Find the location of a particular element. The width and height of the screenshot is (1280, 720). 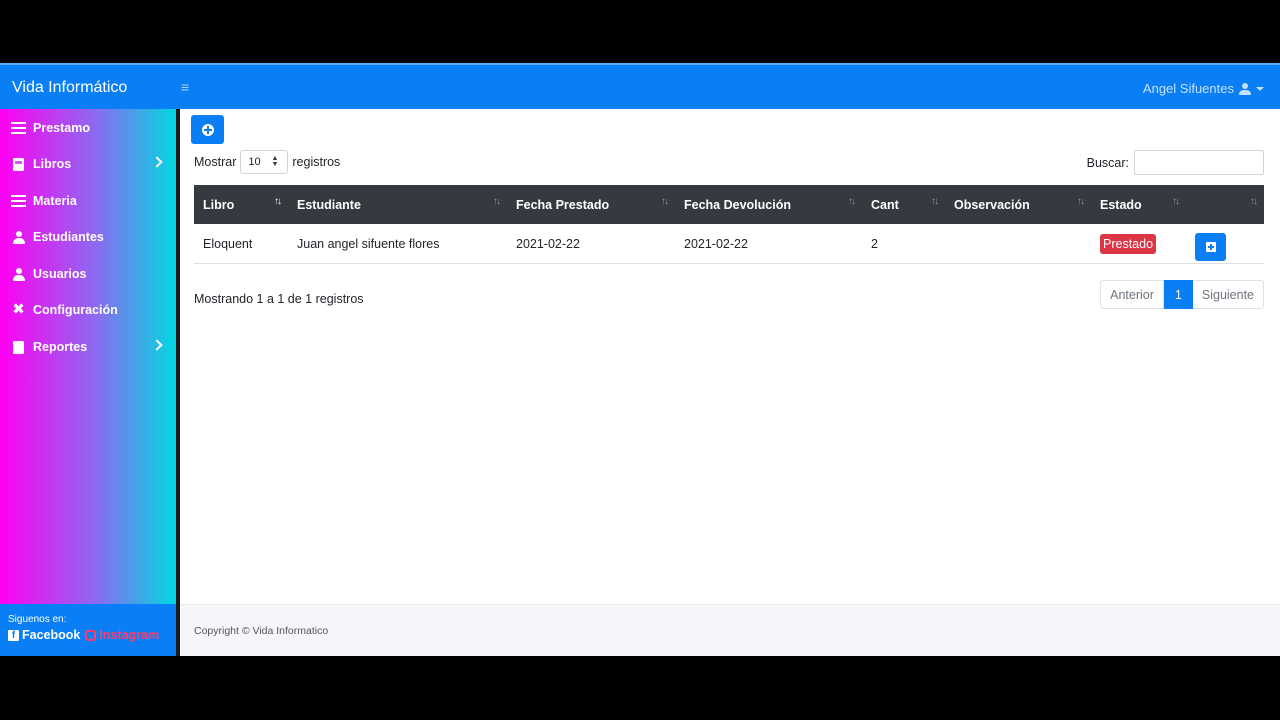

sidebar-item-configuracion: ✖ Configuración is located at coordinates (88, 310).